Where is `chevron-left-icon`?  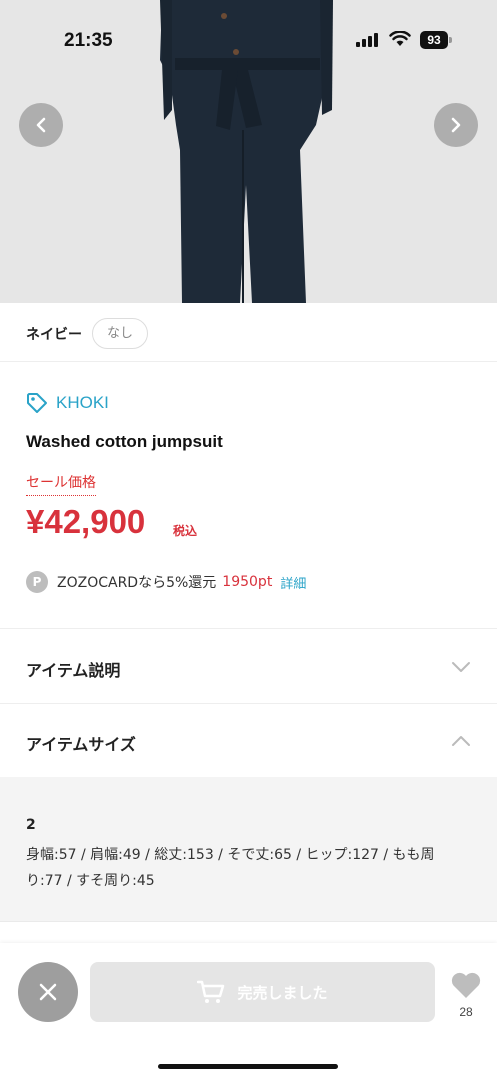 chevron-left-icon is located at coordinates (41, 125).